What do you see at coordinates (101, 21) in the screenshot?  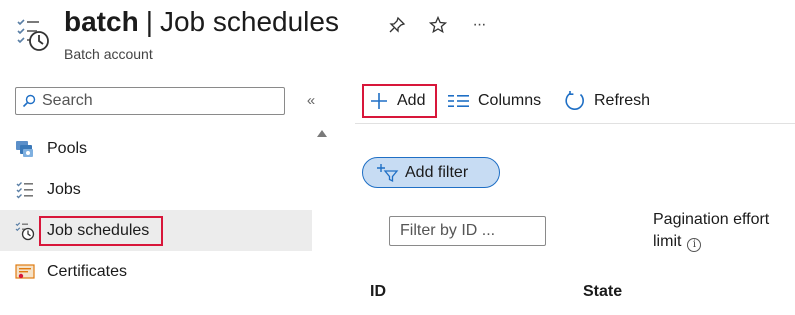 I see `resource-name: batch` at bounding box center [101, 21].